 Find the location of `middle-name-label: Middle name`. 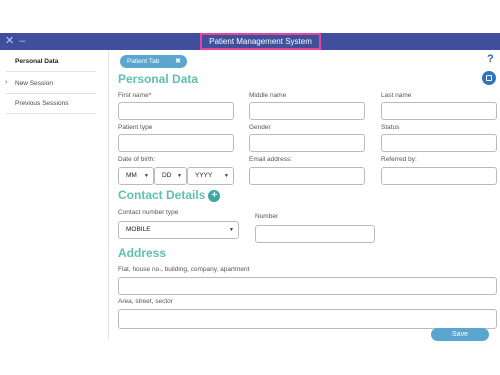

middle-name-label: Middle name is located at coordinates (268, 95).